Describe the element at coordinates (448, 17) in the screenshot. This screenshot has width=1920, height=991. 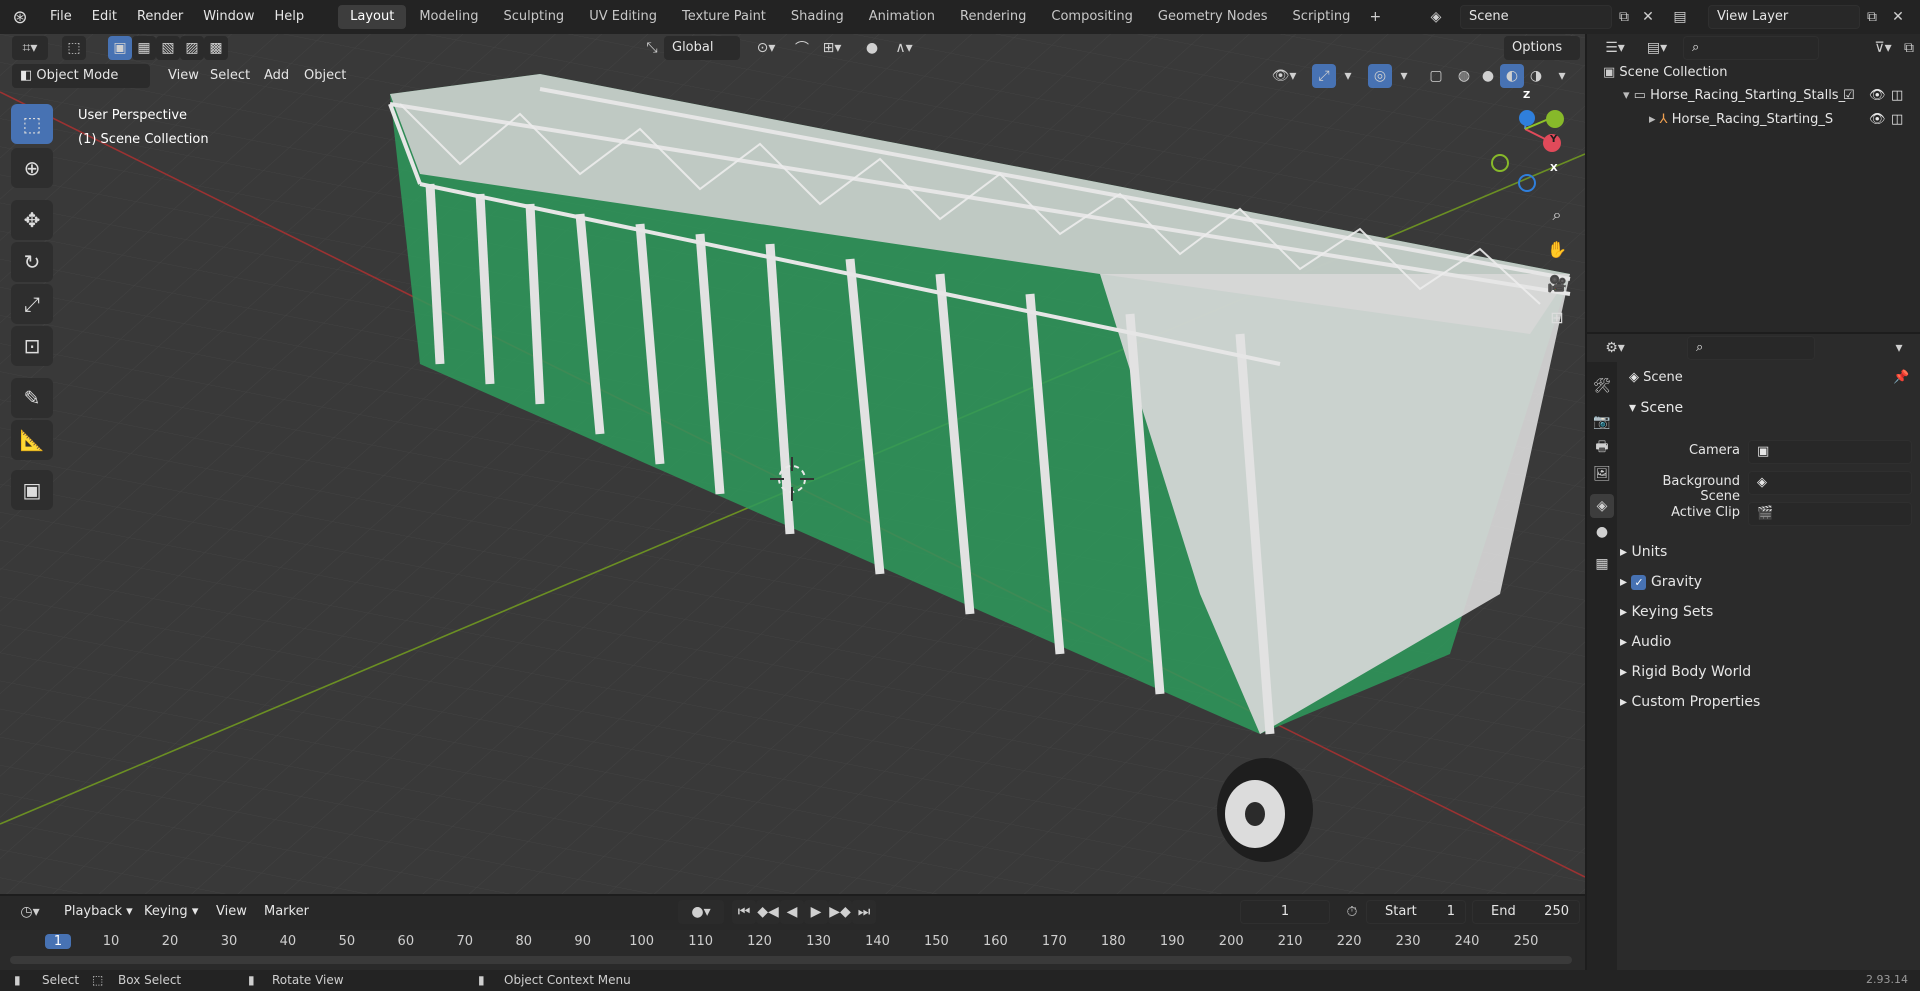
I see `tab-modeling: Modeling` at that location.